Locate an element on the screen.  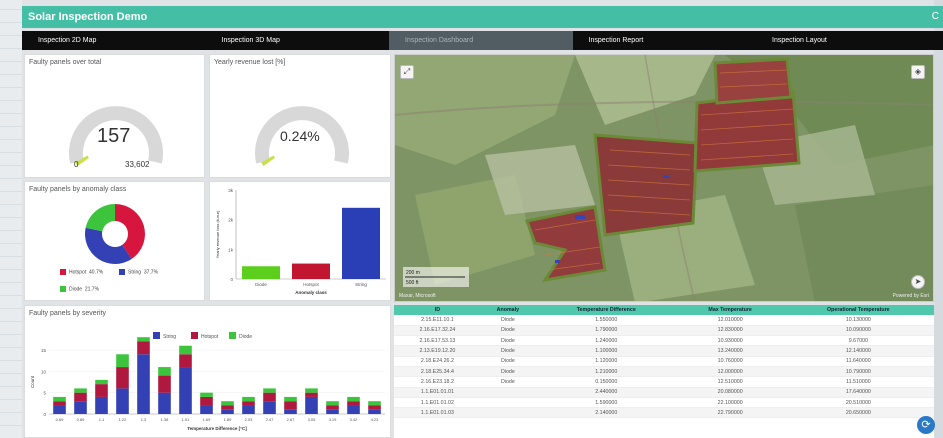
x-tick-label: 3.05 is located at coordinates (312, 419).